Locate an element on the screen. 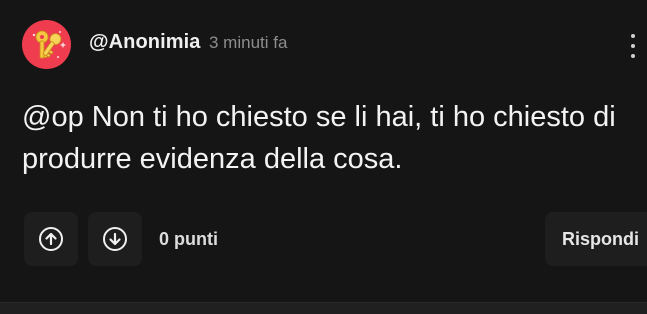 This screenshot has height=314, width=647. next-card-edge is located at coordinates (323, 308).